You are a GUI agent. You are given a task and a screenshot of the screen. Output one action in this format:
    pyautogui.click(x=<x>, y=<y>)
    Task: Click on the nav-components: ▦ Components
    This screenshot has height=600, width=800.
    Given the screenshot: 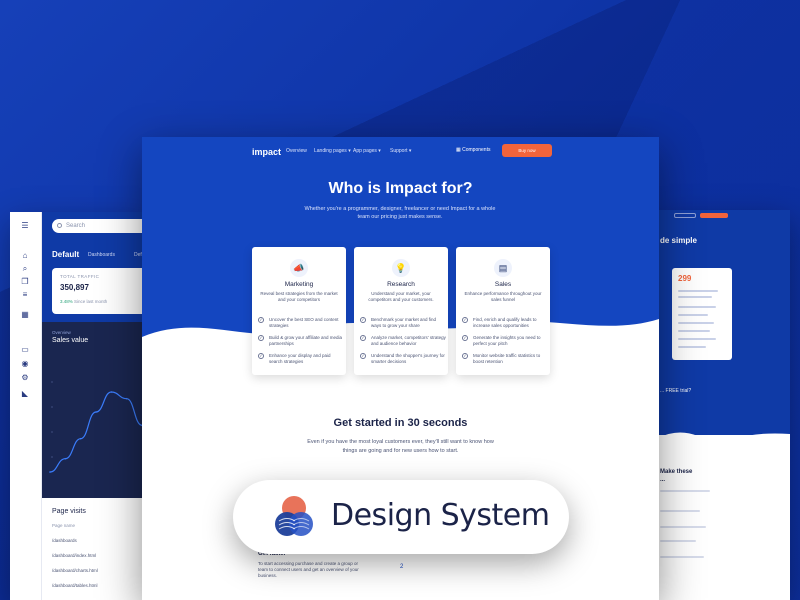 What is the action you would take?
    pyautogui.click(x=473, y=150)
    